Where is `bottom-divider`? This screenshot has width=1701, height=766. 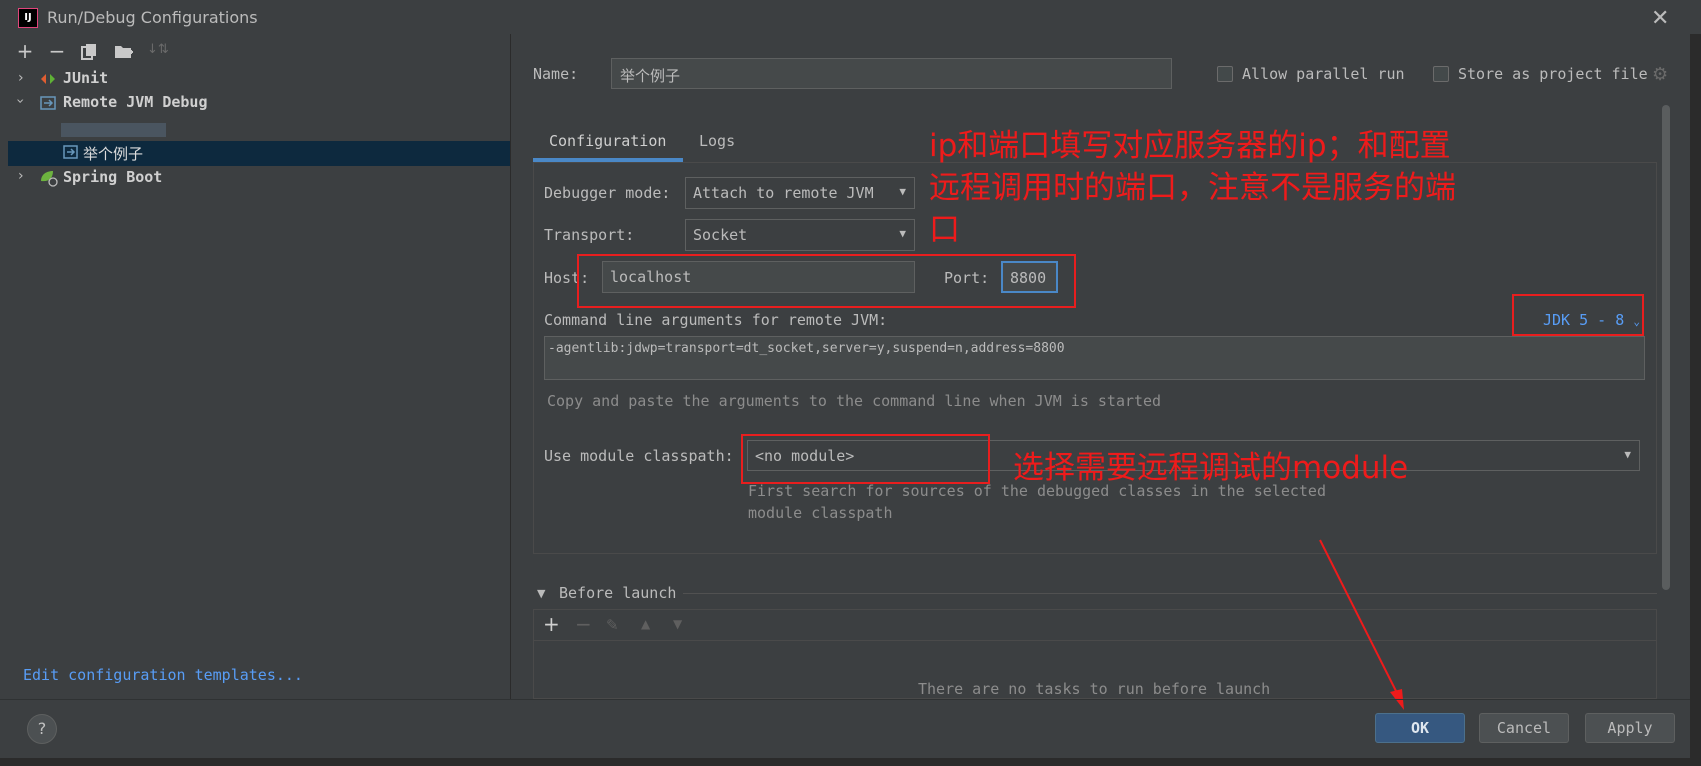
bottom-divider is located at coordinates (850, 699).